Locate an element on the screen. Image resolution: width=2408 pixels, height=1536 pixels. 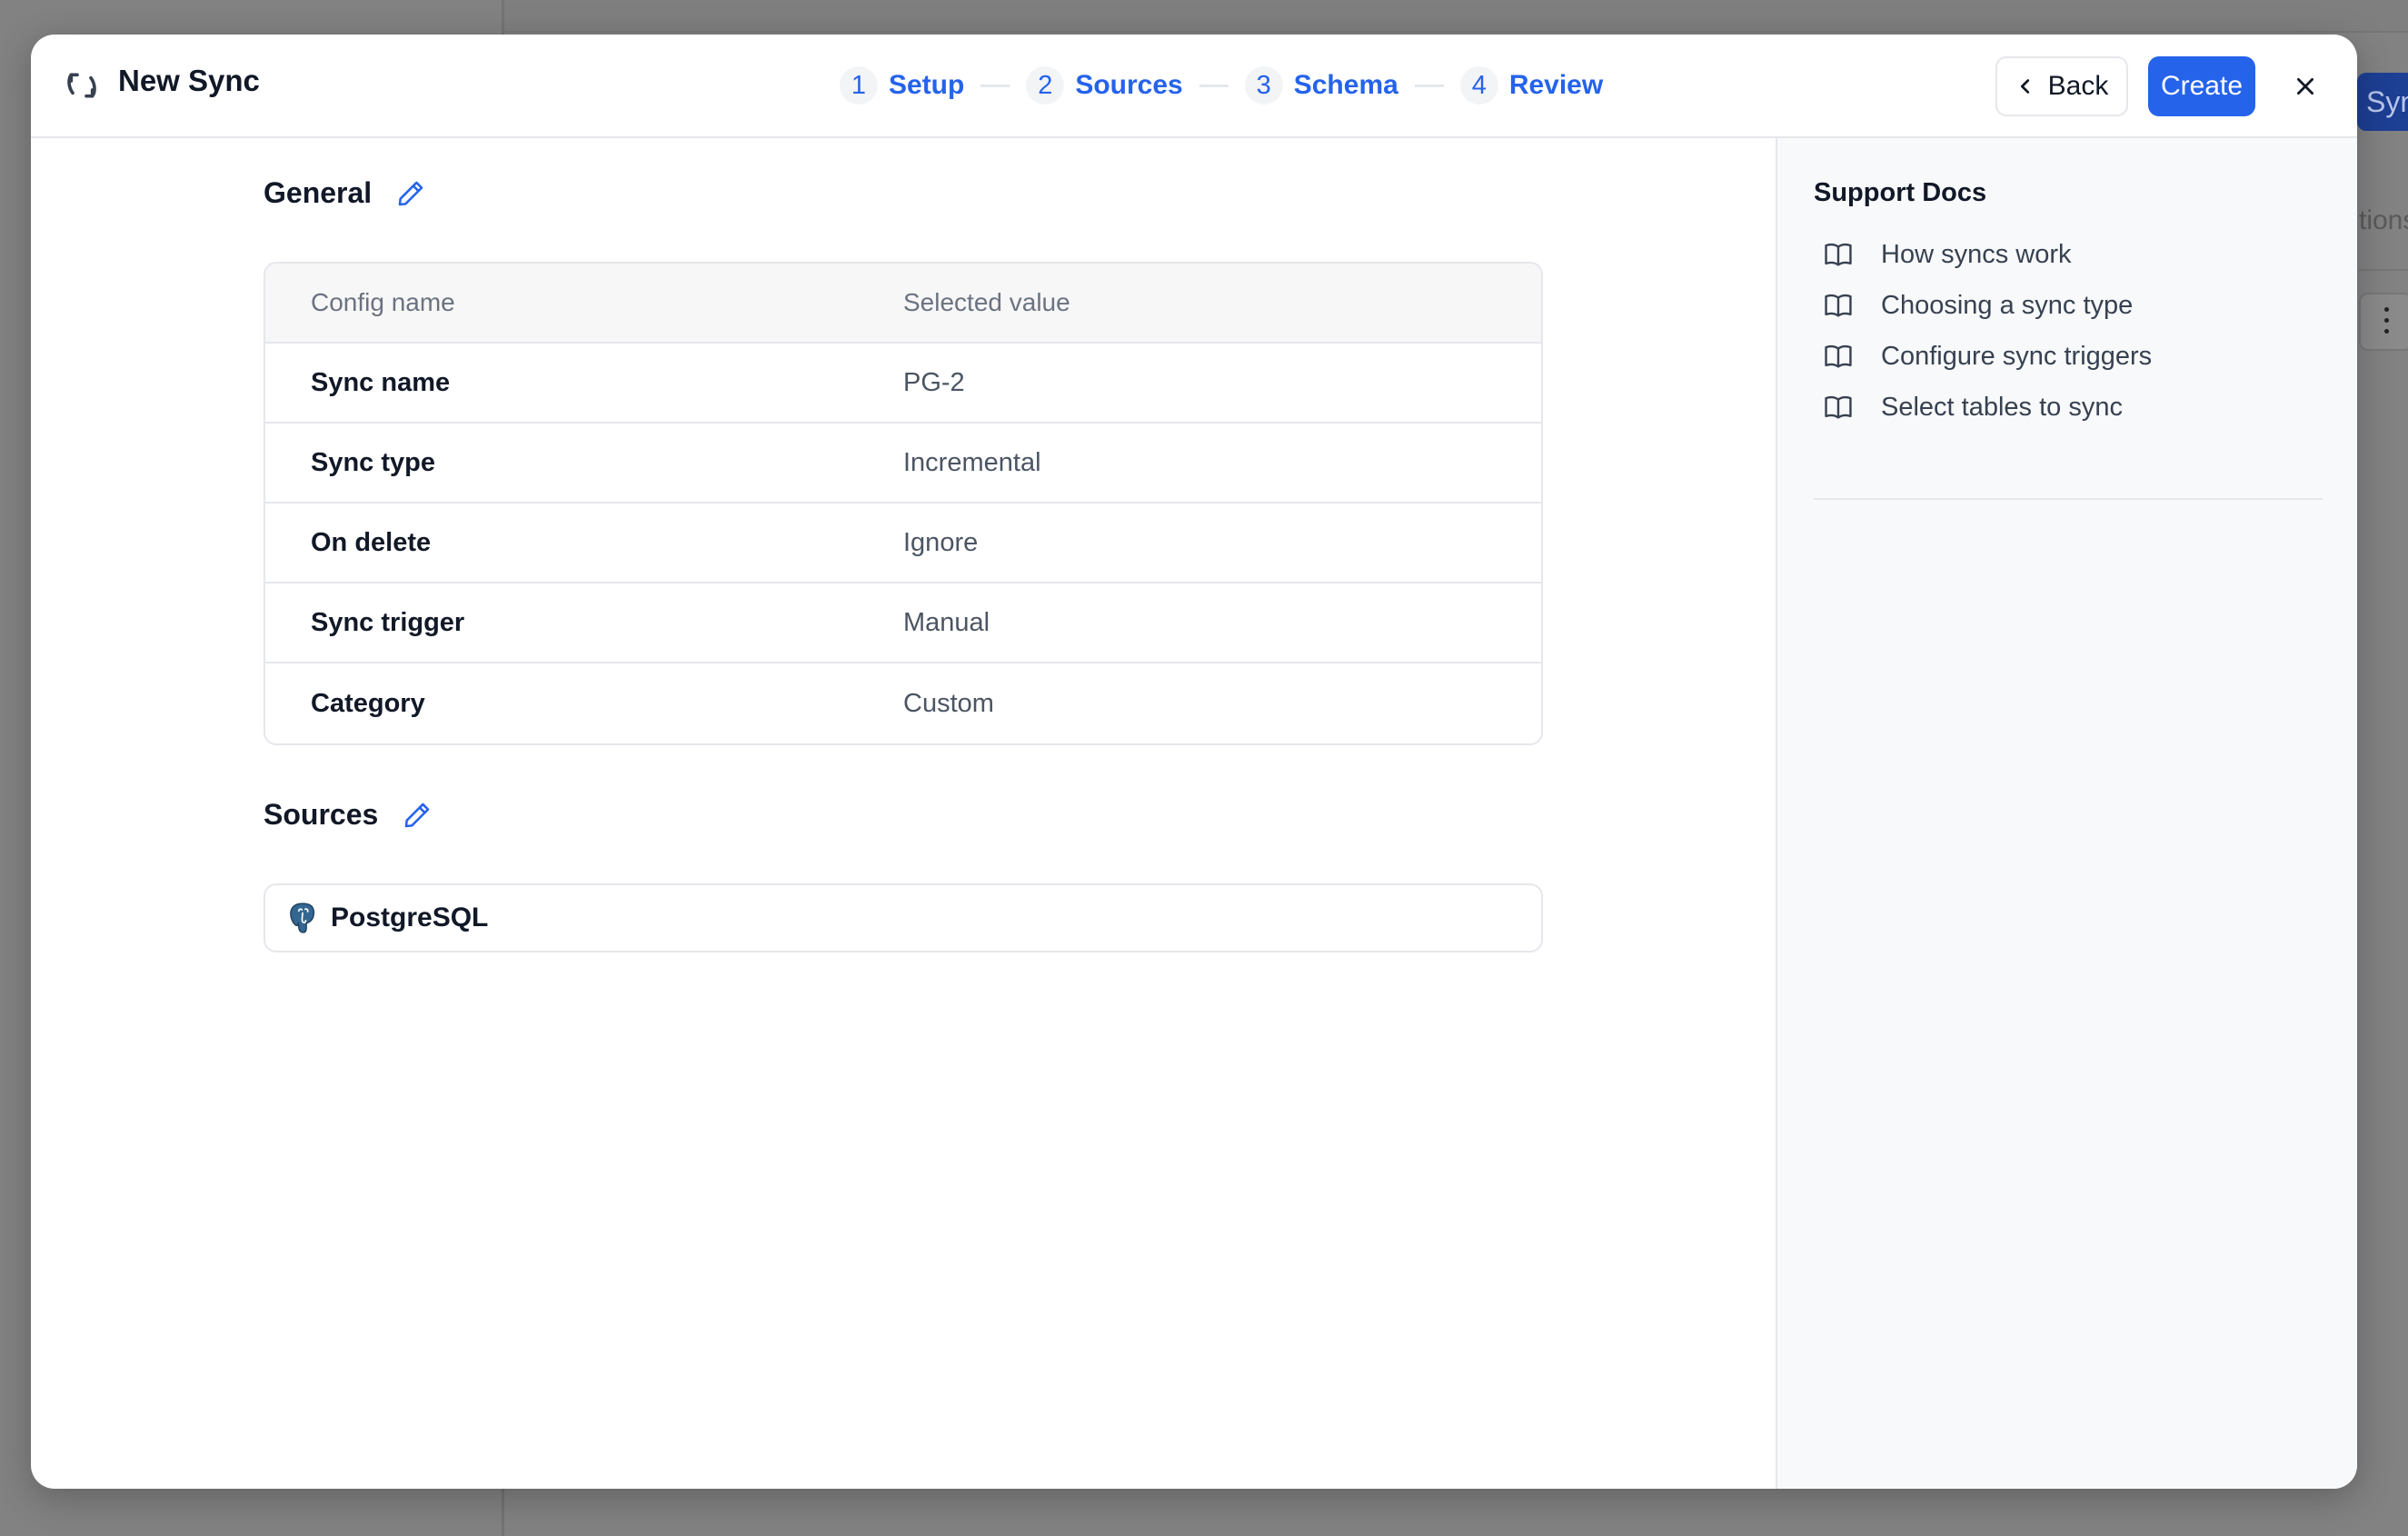
config-value: PG-2 is located at coordinates (934, 382).